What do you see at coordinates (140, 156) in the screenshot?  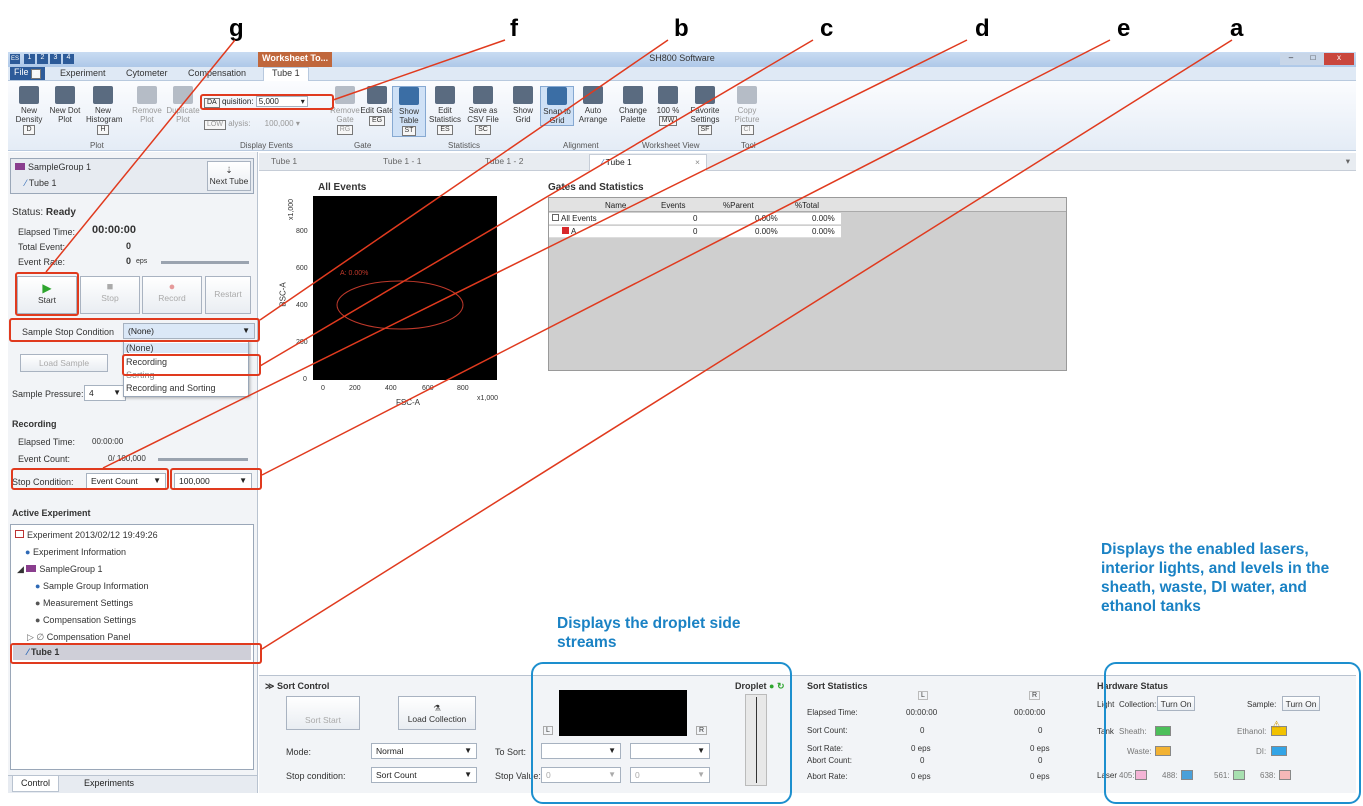 I see `callout-line-g` at bounding box center [140, 156].